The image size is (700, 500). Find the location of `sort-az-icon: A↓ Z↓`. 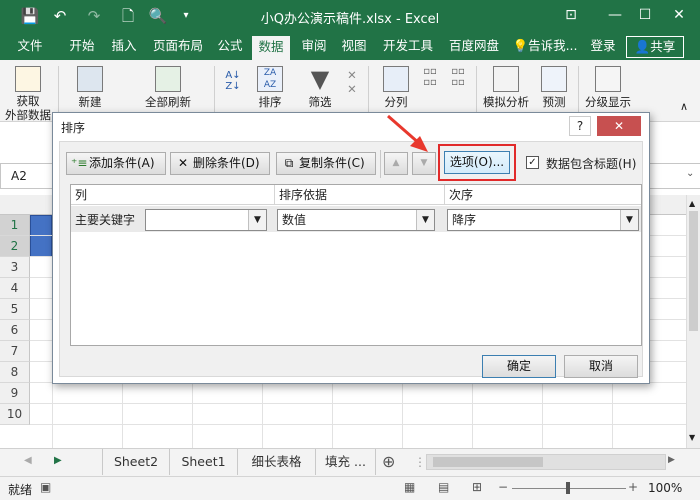

sort-az-icon: A↓ Z↓ is located at coordinates (233, 81).